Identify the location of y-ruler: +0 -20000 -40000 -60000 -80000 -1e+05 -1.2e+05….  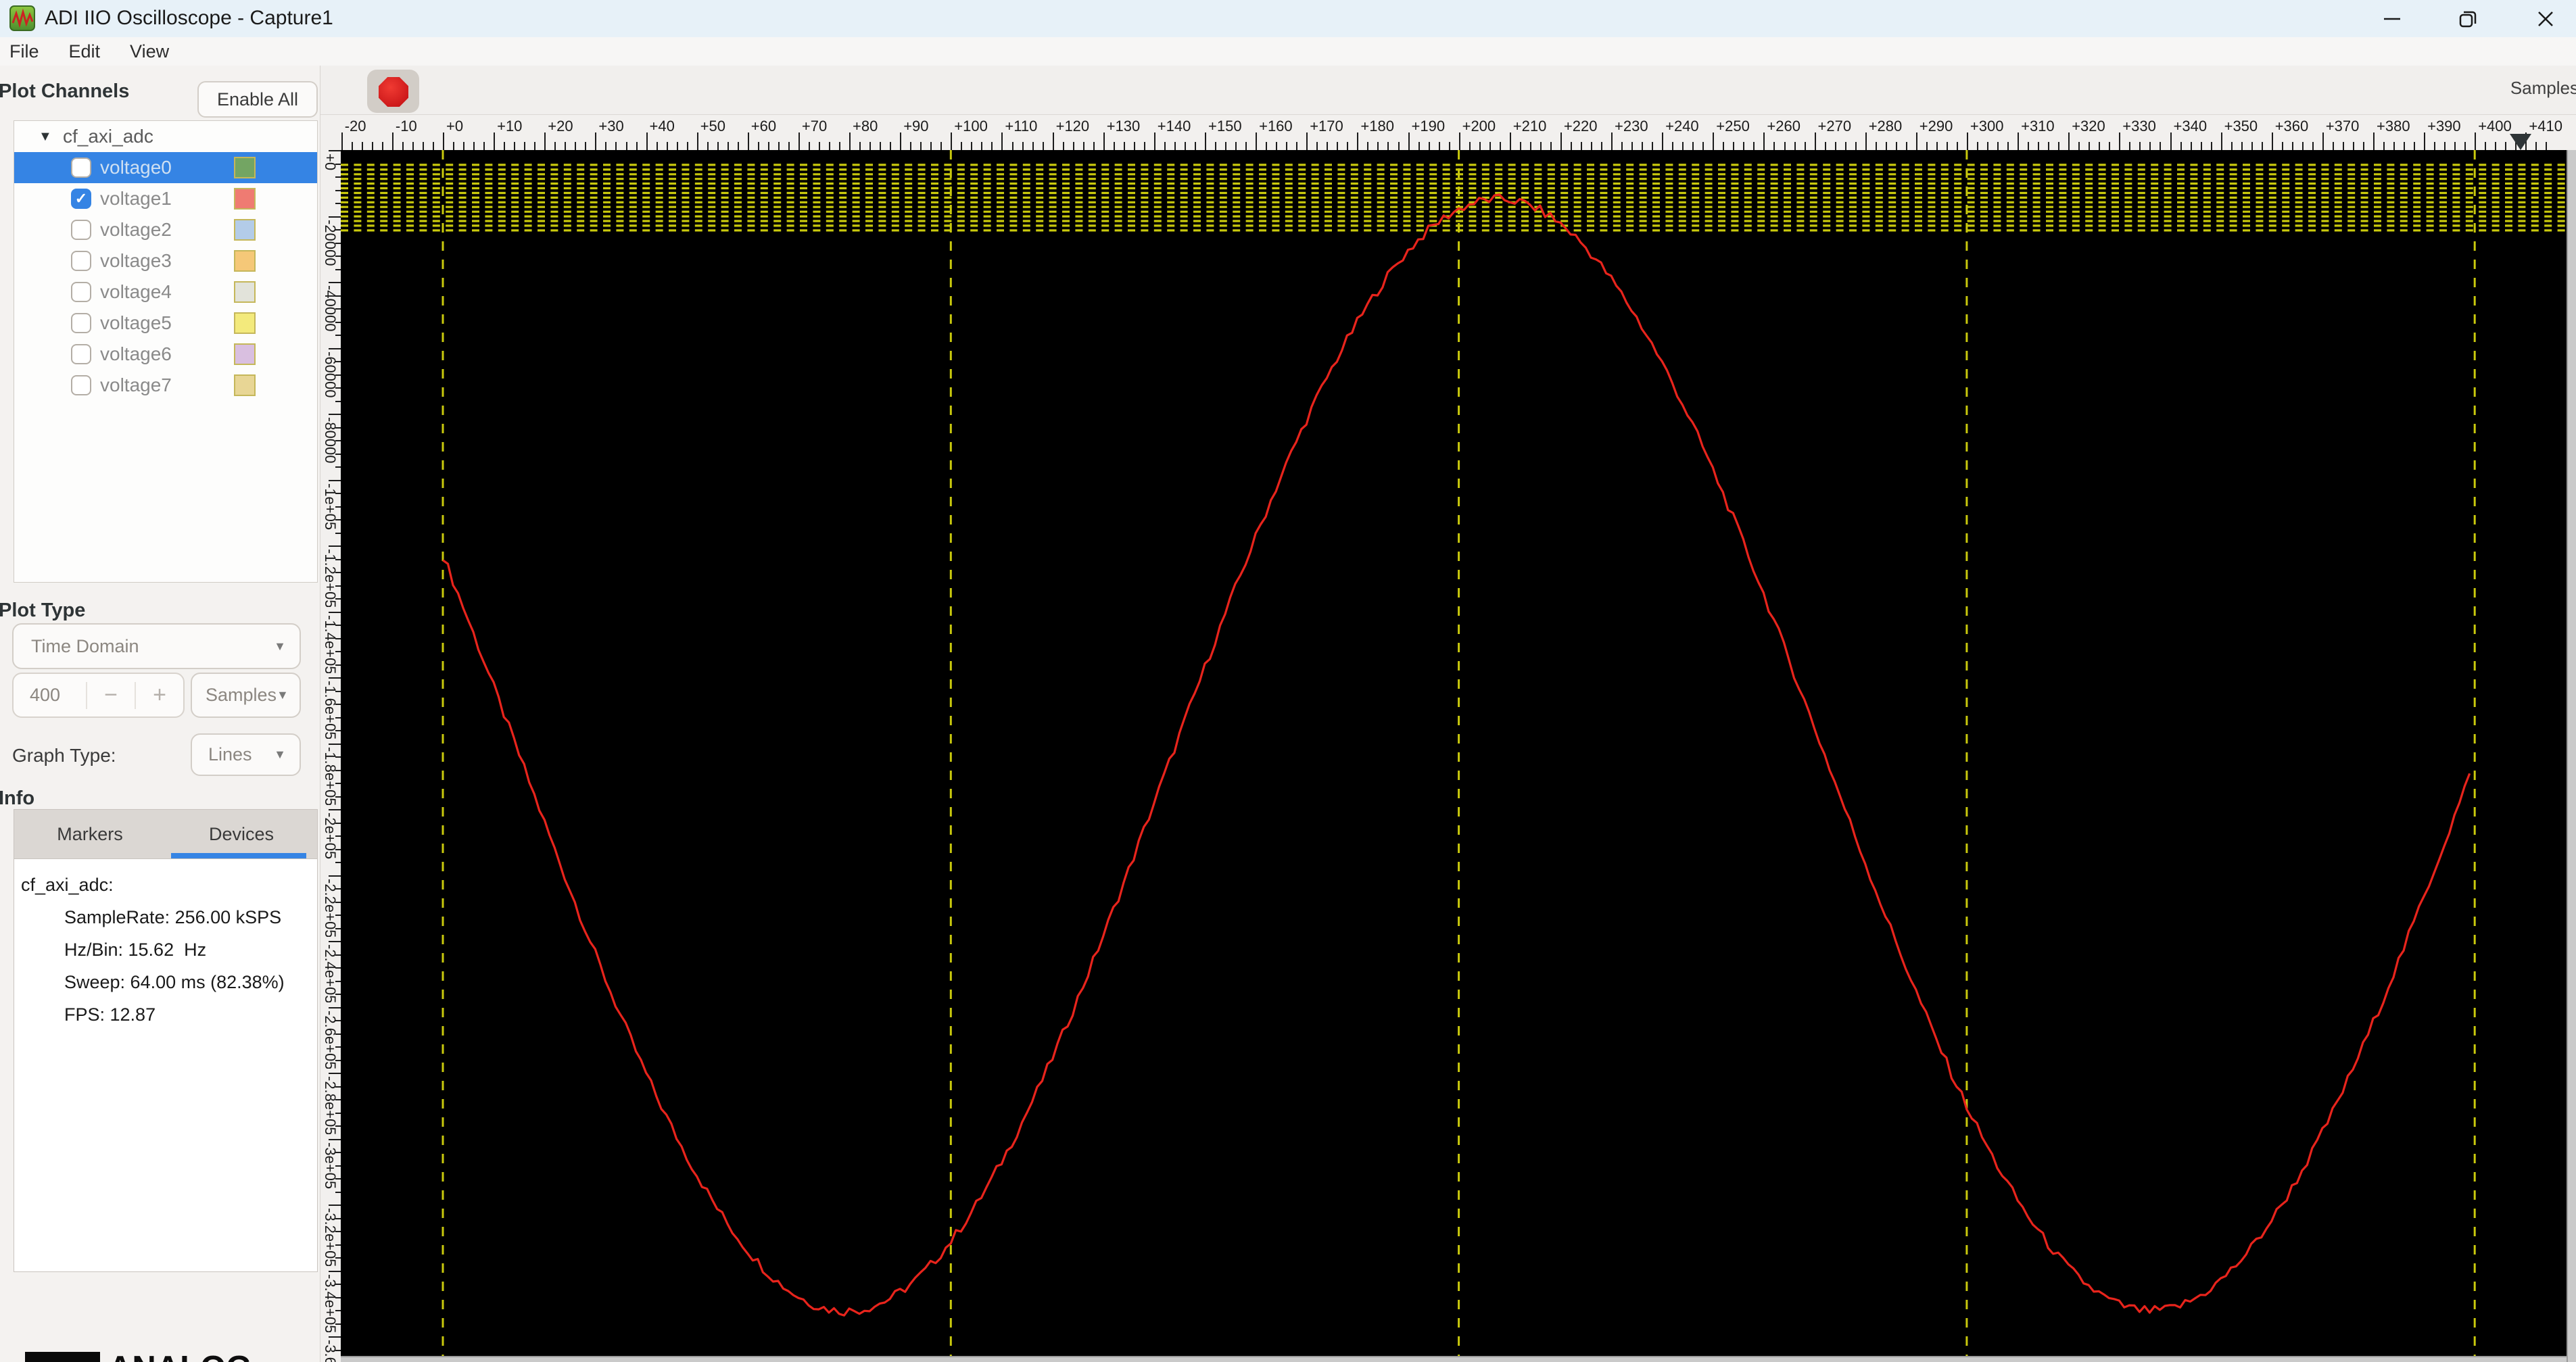
(330, 756).